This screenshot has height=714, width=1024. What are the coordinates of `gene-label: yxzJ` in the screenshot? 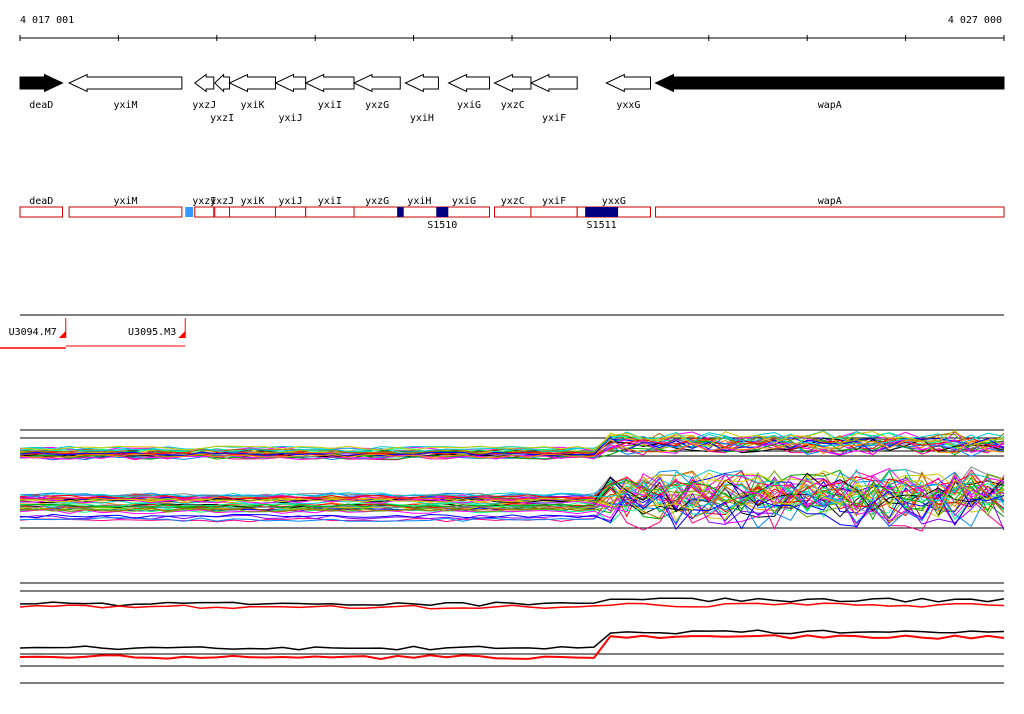 It's located at (204, 105).